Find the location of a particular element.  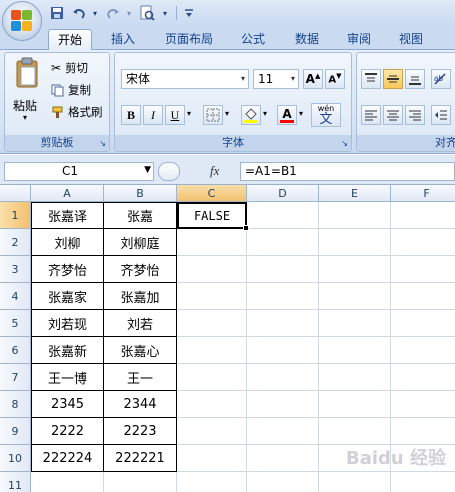

row-header-2: 2 is located at coordinates (15, 242).